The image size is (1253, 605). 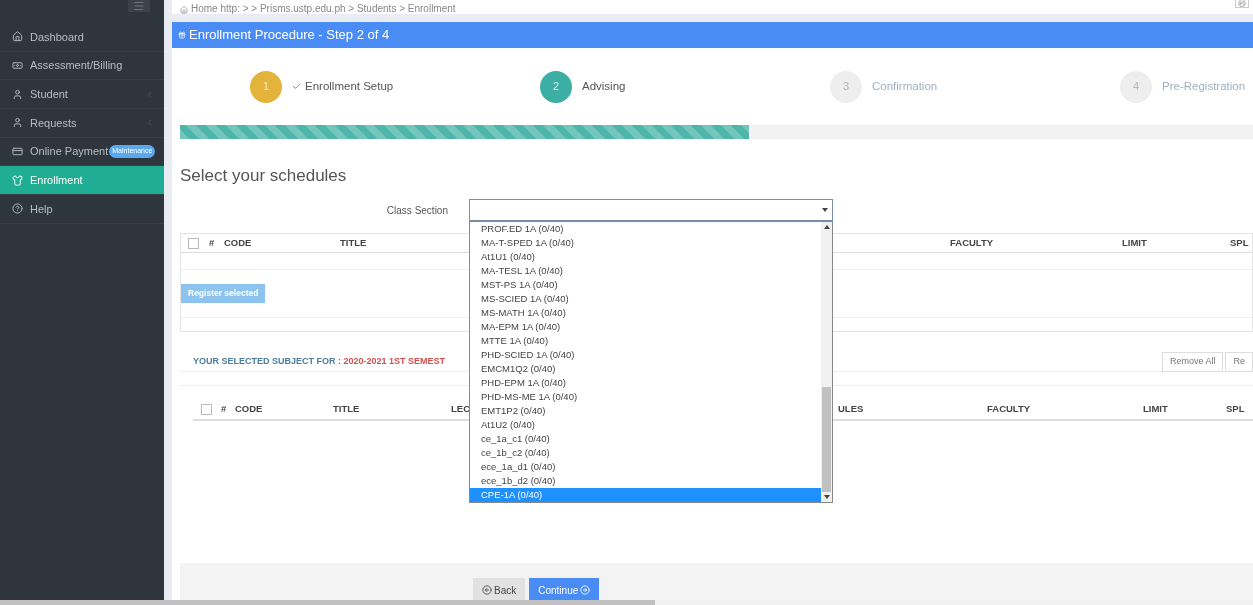 What do you see at coordinates (1239, 361) in the screenshot?
I see `remove-button: Re` at bounding box center [1239, 361].